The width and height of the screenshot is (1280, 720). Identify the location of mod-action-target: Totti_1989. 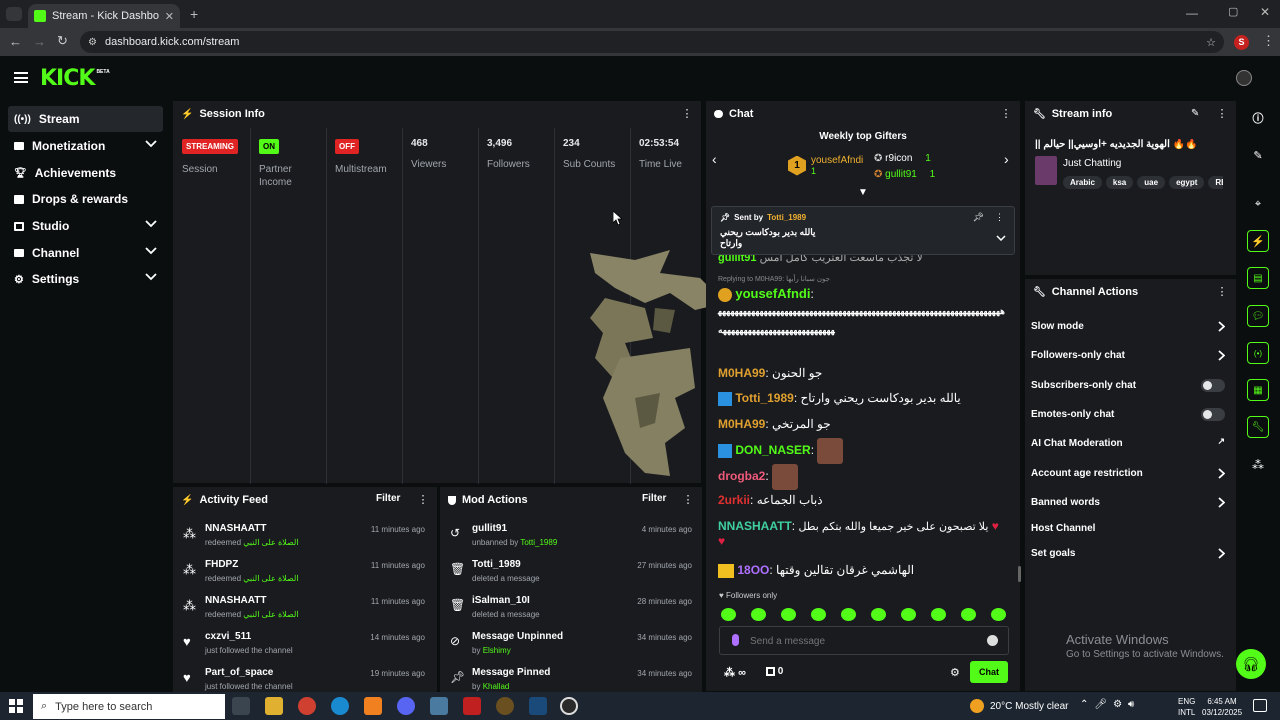
(496, 564).